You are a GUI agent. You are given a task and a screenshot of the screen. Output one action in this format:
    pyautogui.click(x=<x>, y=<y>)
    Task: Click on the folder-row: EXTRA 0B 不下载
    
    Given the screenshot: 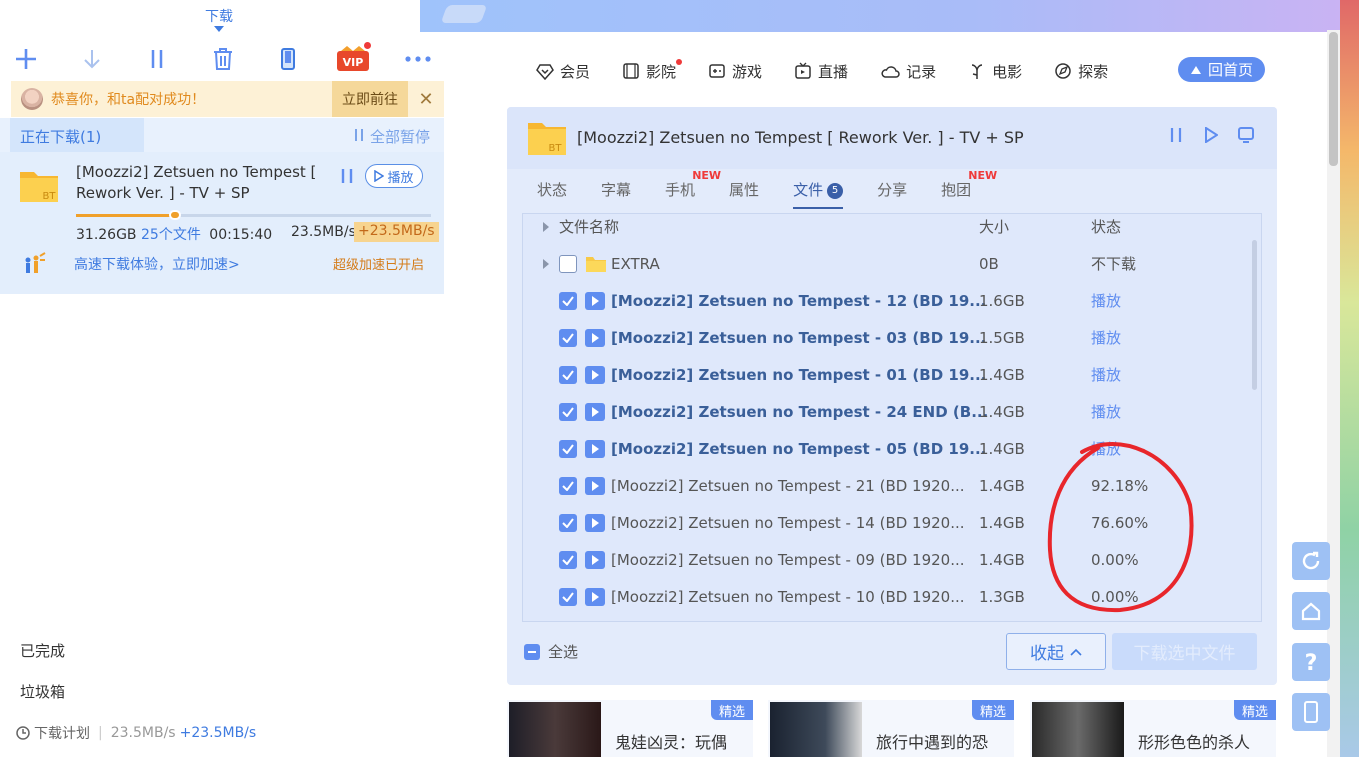 What is the action you would take?
    pyautogui.click(x=892, y=263)
    